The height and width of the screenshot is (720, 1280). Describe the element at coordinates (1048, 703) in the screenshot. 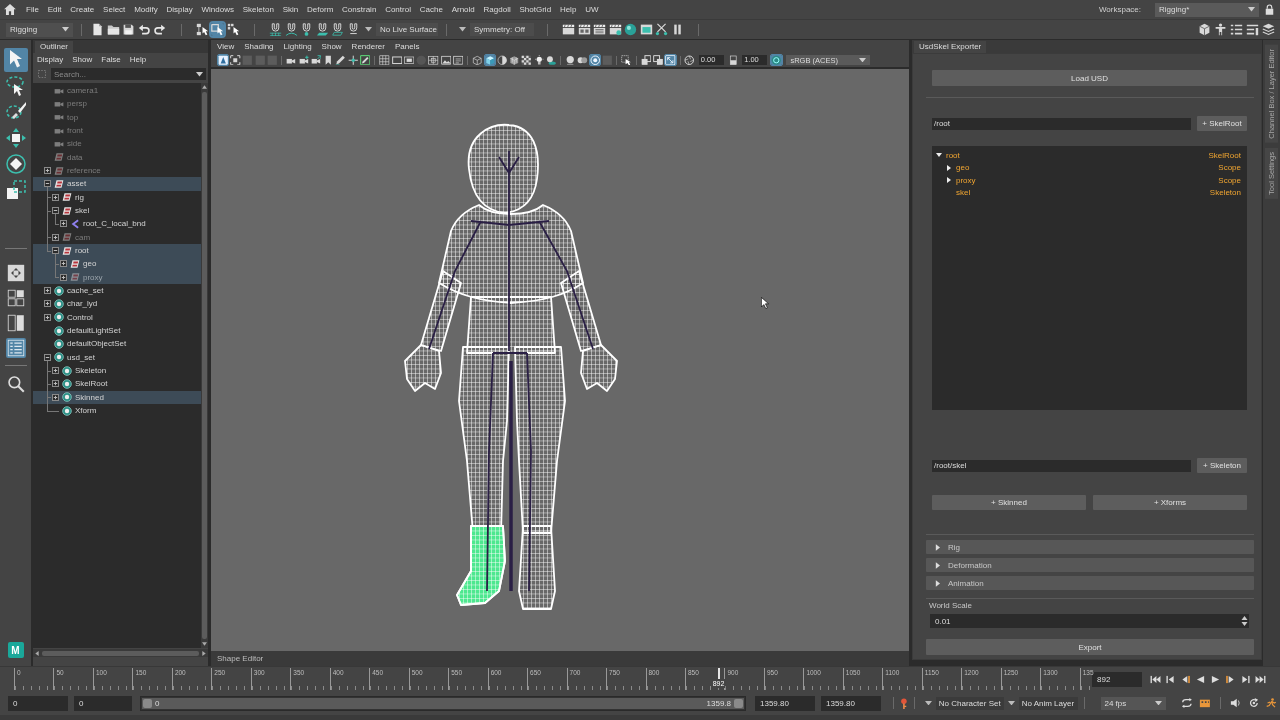

I see `anim-layer-menu: No Anim Layer` at that location.